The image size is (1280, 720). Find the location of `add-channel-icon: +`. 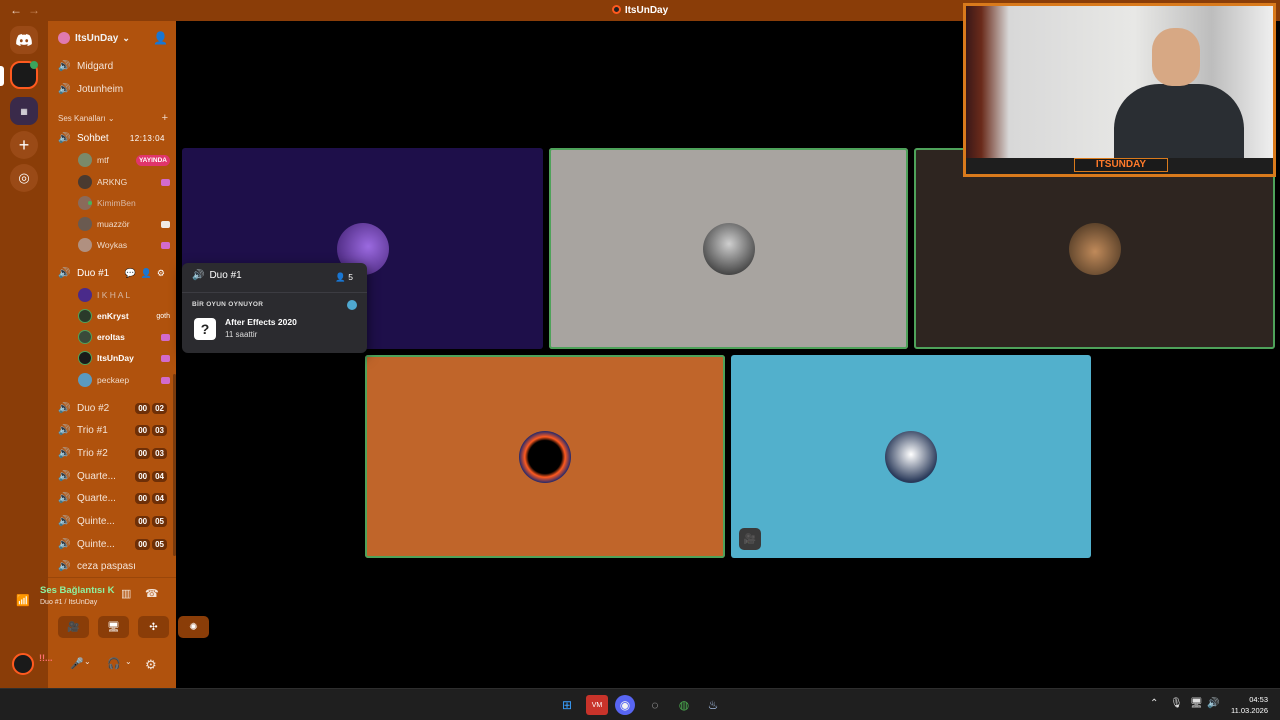

add-channel-icon: + is located at coordinates (165, 118).